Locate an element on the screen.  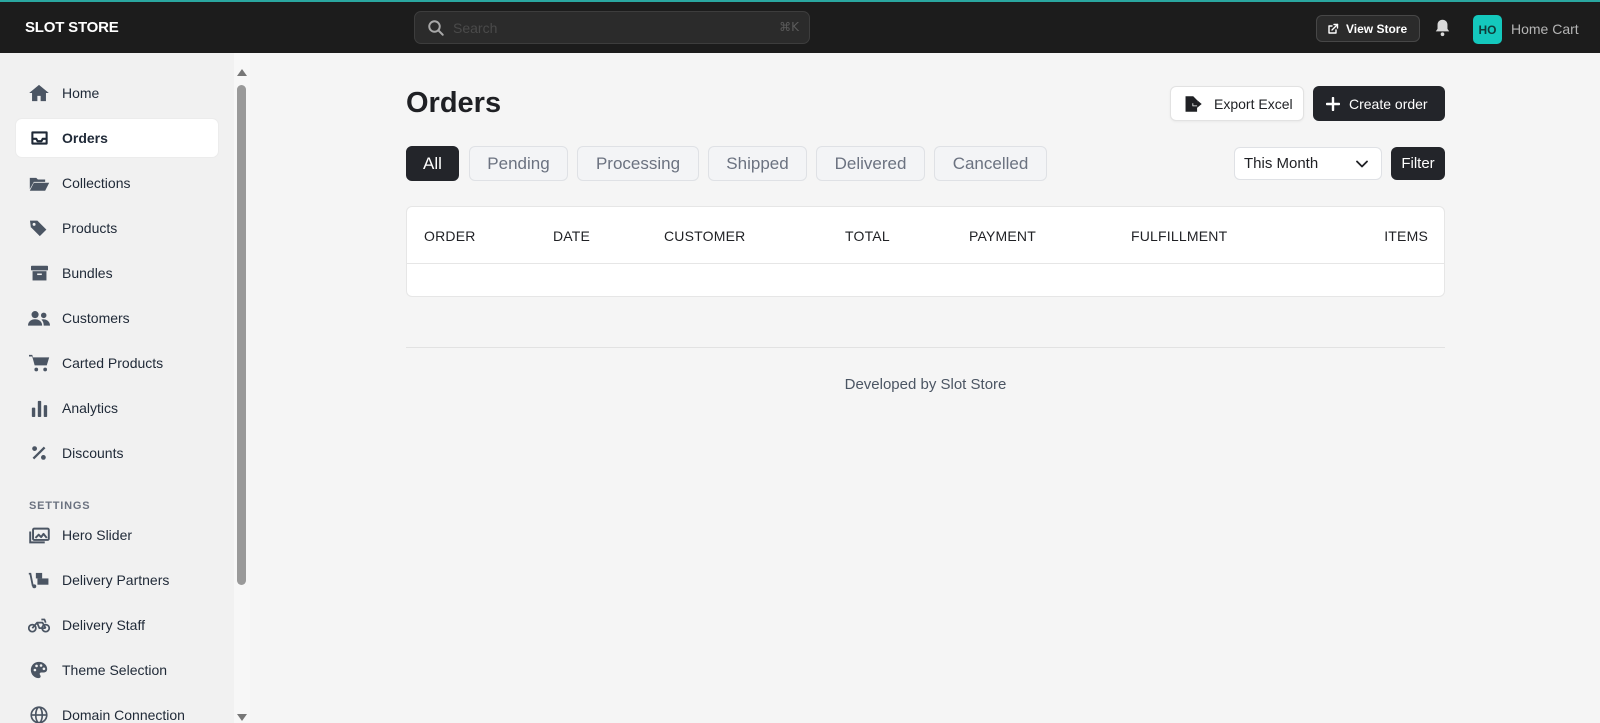
sidebar-scrollbar is located at coordinates (242, 388).